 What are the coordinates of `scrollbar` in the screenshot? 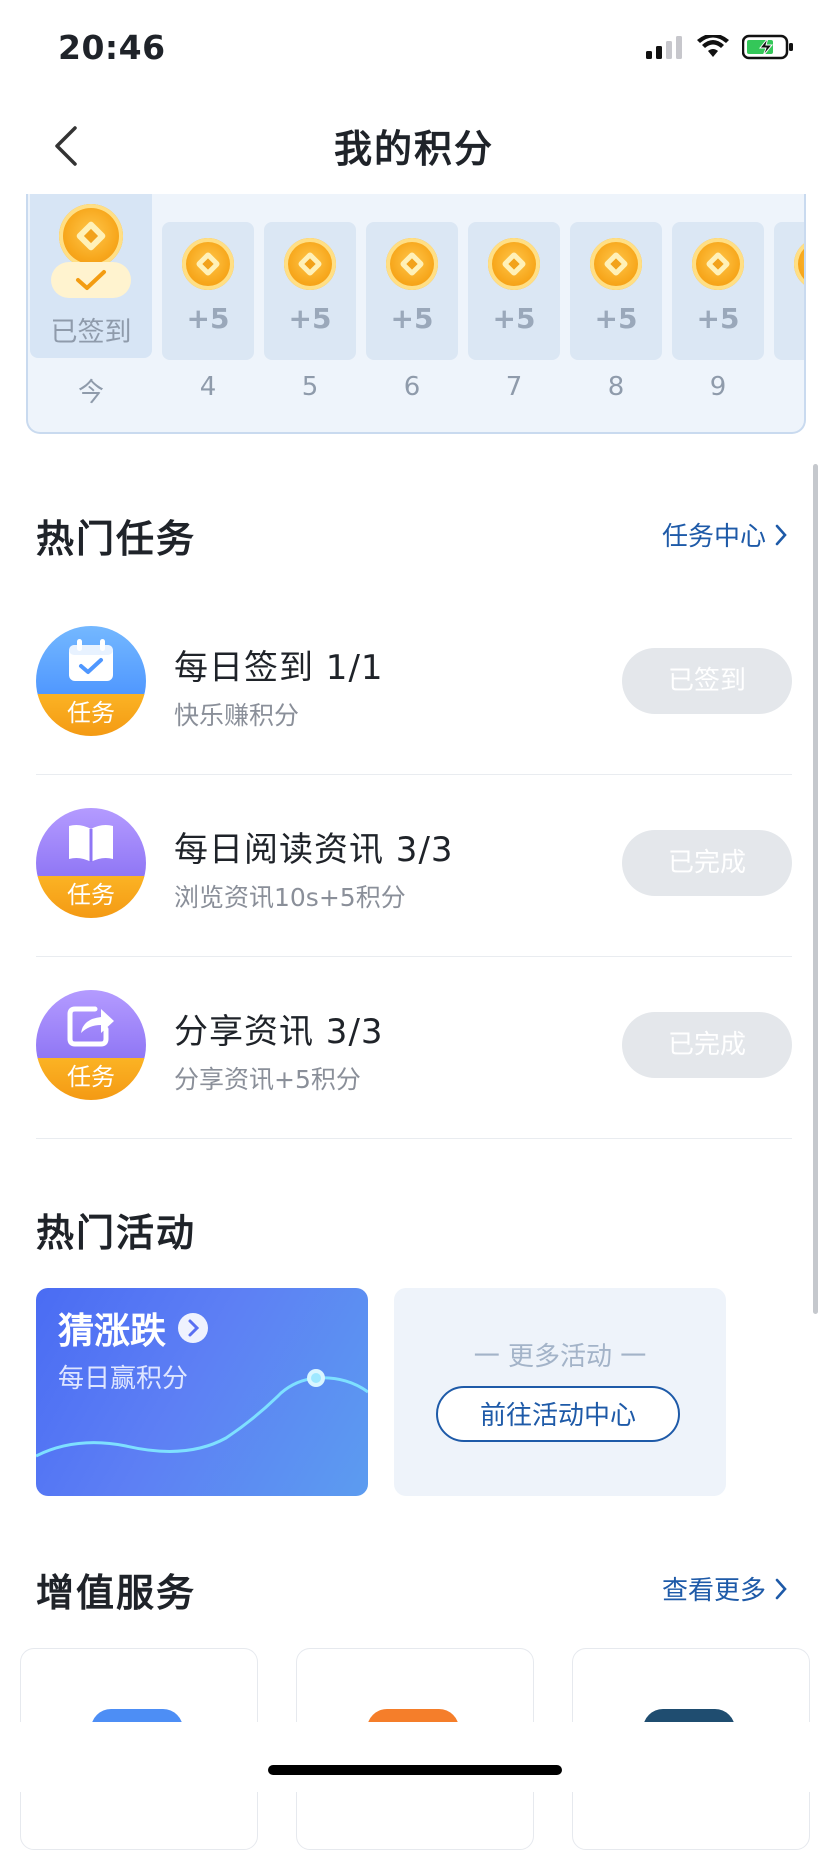 It's located at (815, 889).